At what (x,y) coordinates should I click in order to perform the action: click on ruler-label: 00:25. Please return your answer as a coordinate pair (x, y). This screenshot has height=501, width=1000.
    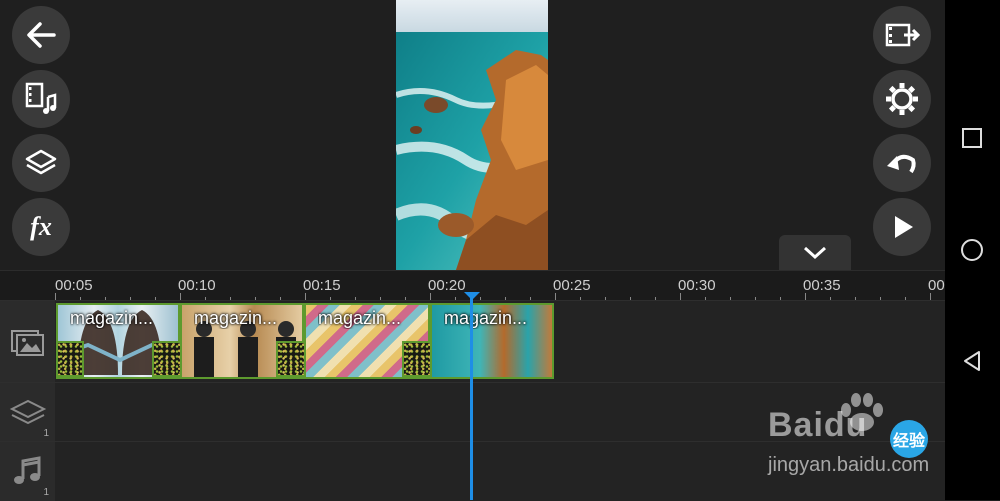
    Looking at the image, I should click on (572, 285).